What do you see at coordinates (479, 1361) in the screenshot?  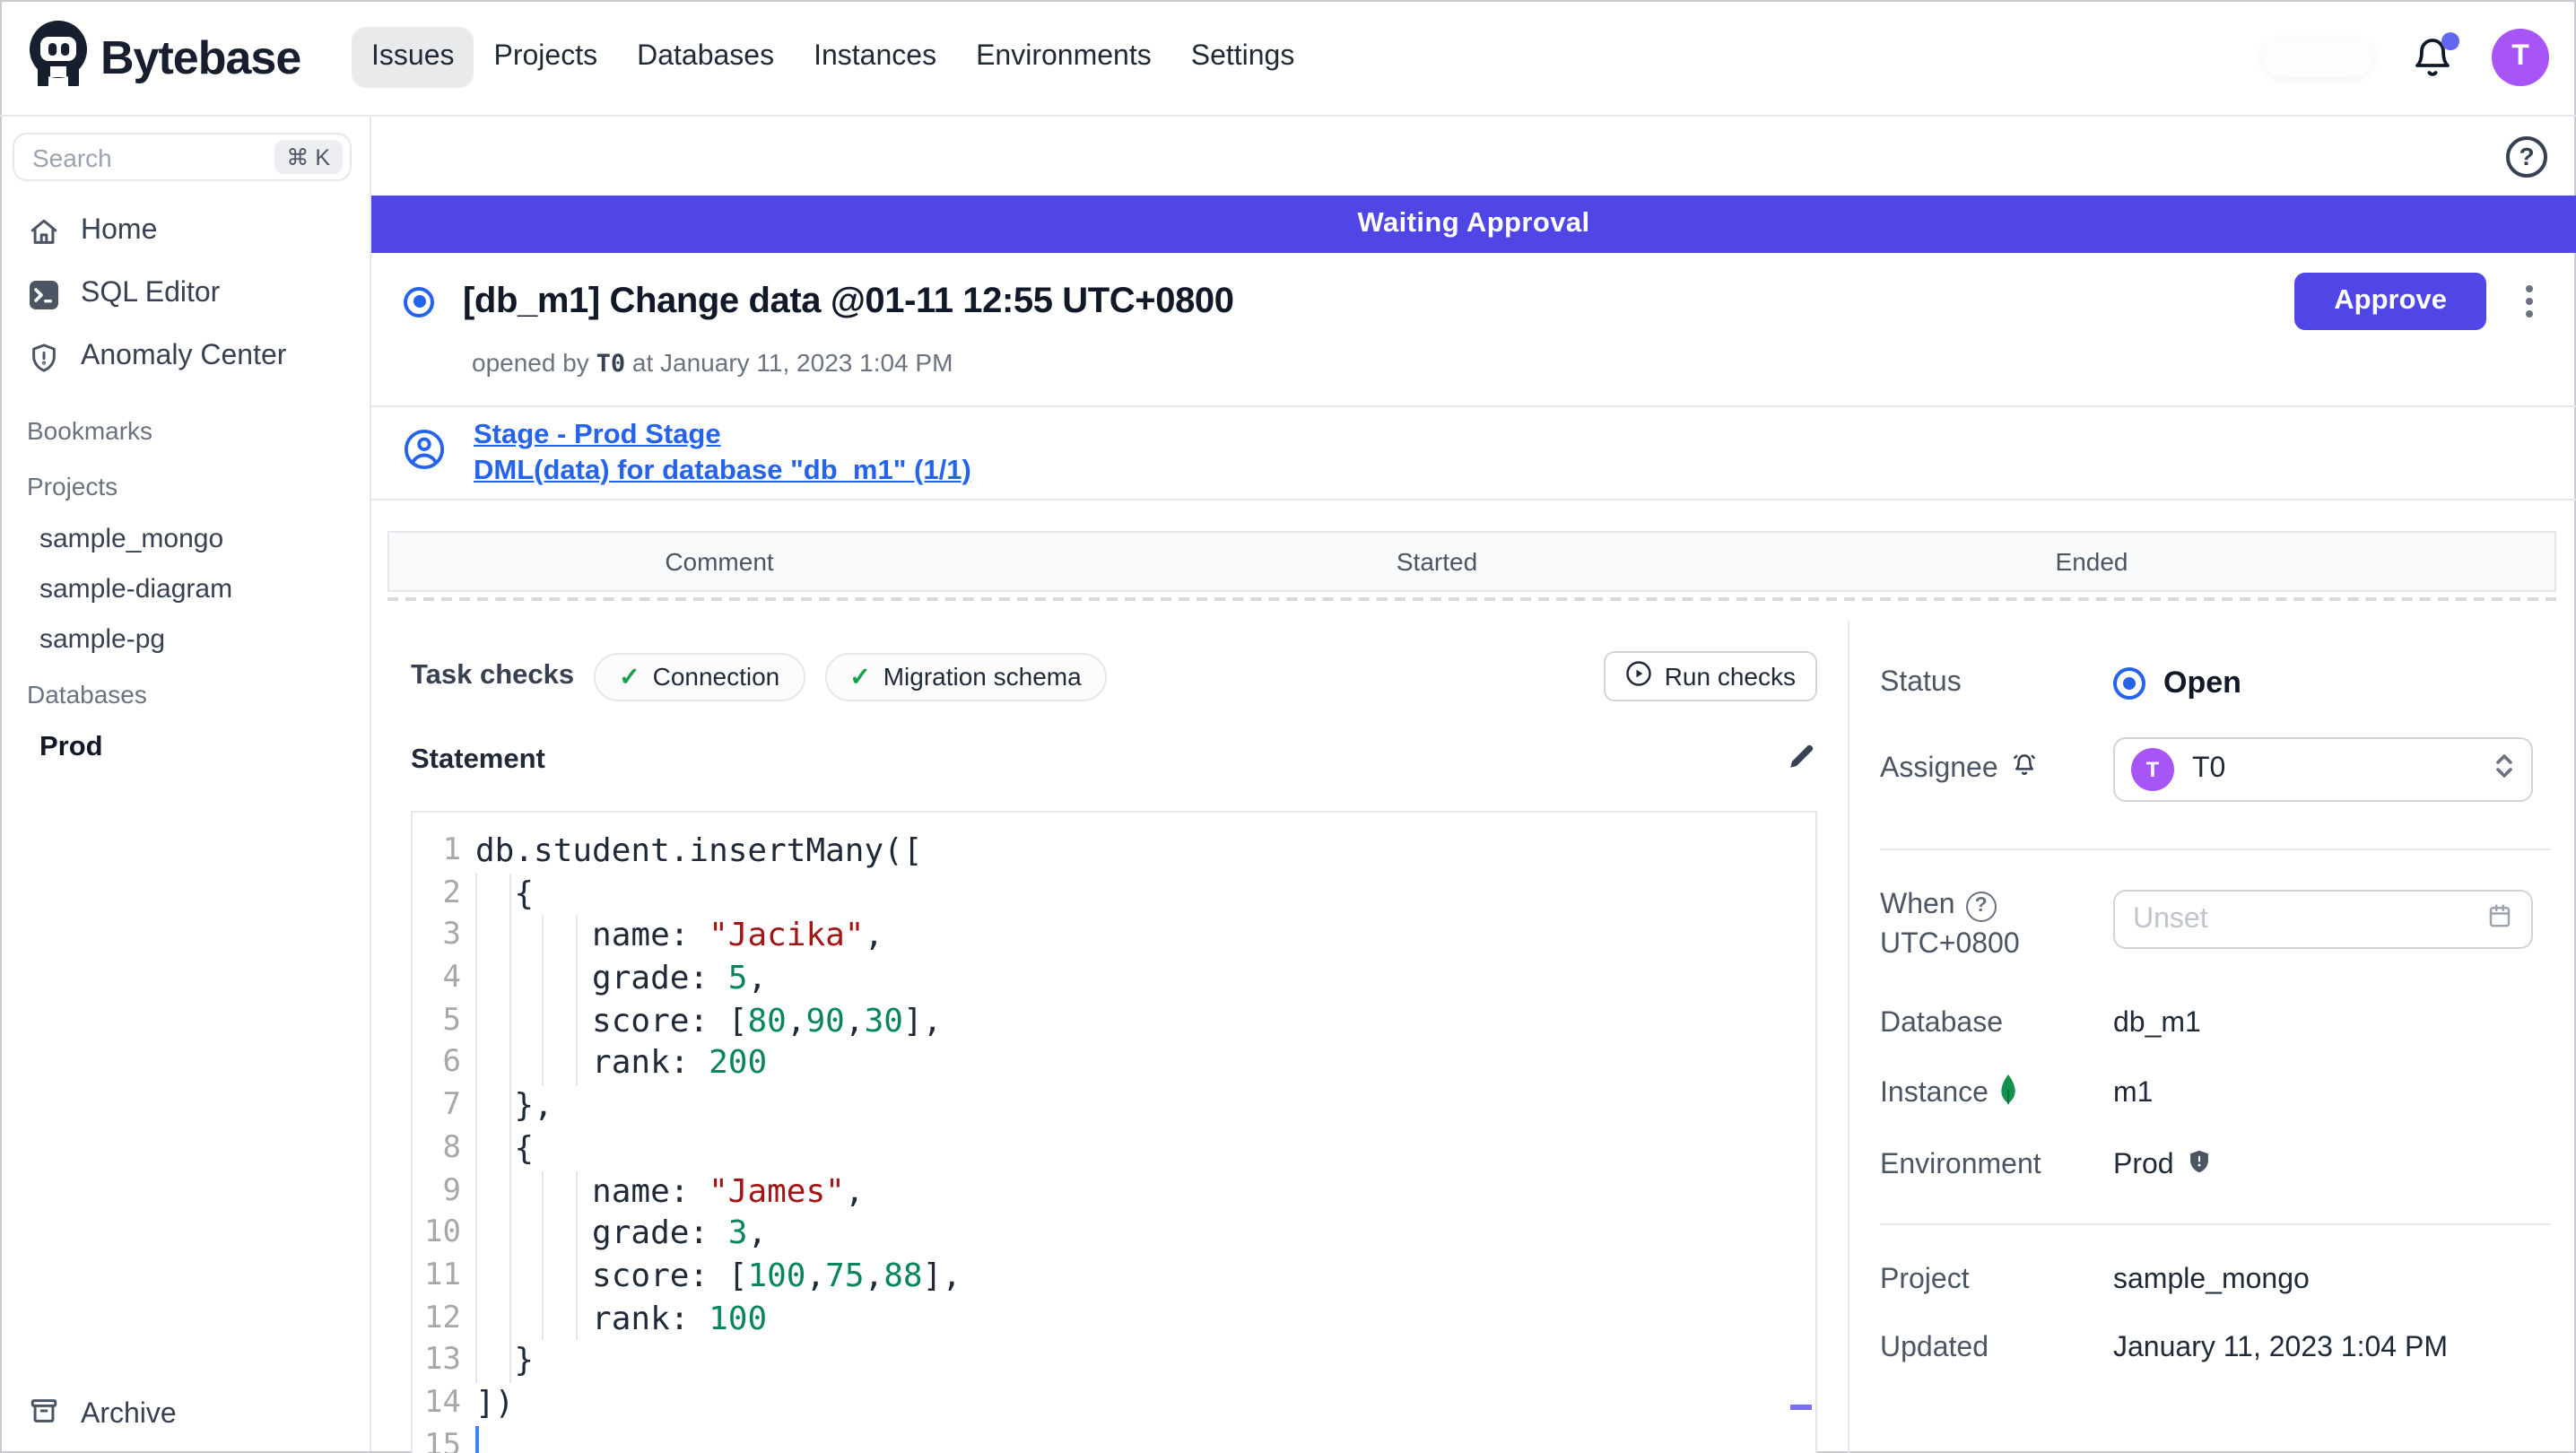 I see `code-line: 13 }` at bounding box center [479, 1361].